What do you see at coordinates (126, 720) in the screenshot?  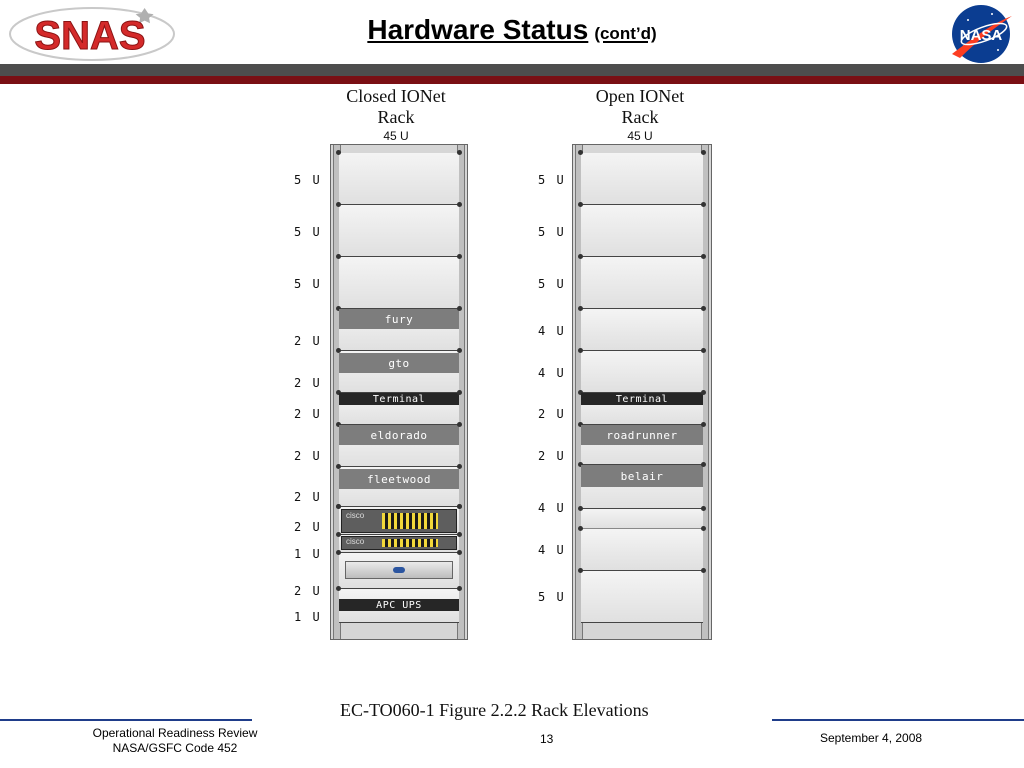 I see `footer-rule-left` at bounding box center [126, 720].